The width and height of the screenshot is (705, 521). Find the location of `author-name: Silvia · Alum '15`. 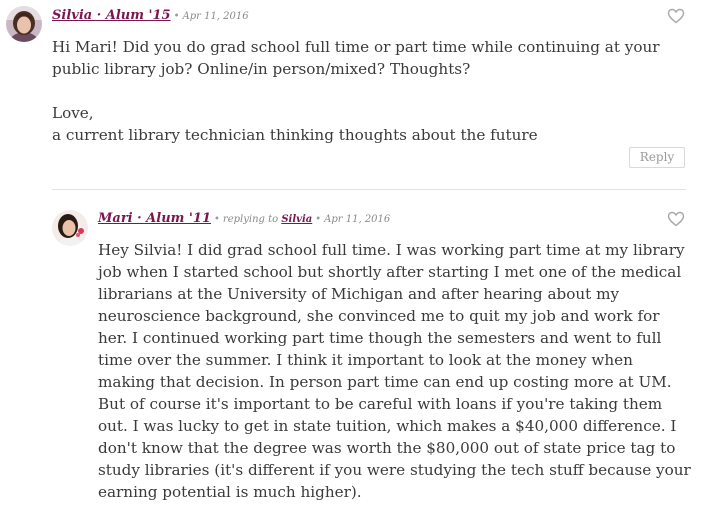

author-name: Silvia · Alum '15 is located at coordinates (111, 15).